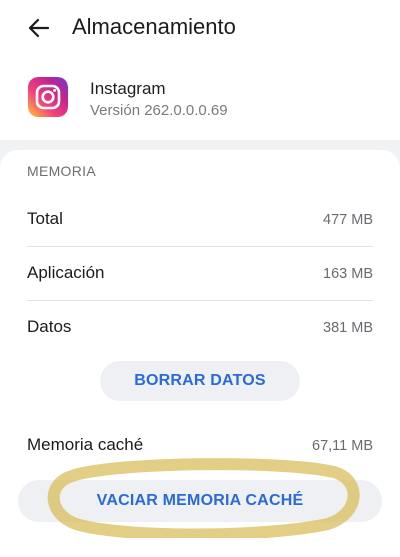 Image resolution: width=400 pixels, height=557 pixels. I want to click on instagram-logo-icon, so click(48, 97).